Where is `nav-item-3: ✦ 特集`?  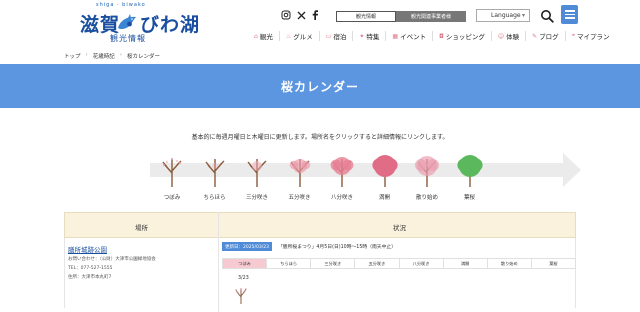
nav-item-3: ✦ 特集 is located at coordinates (368, 36).